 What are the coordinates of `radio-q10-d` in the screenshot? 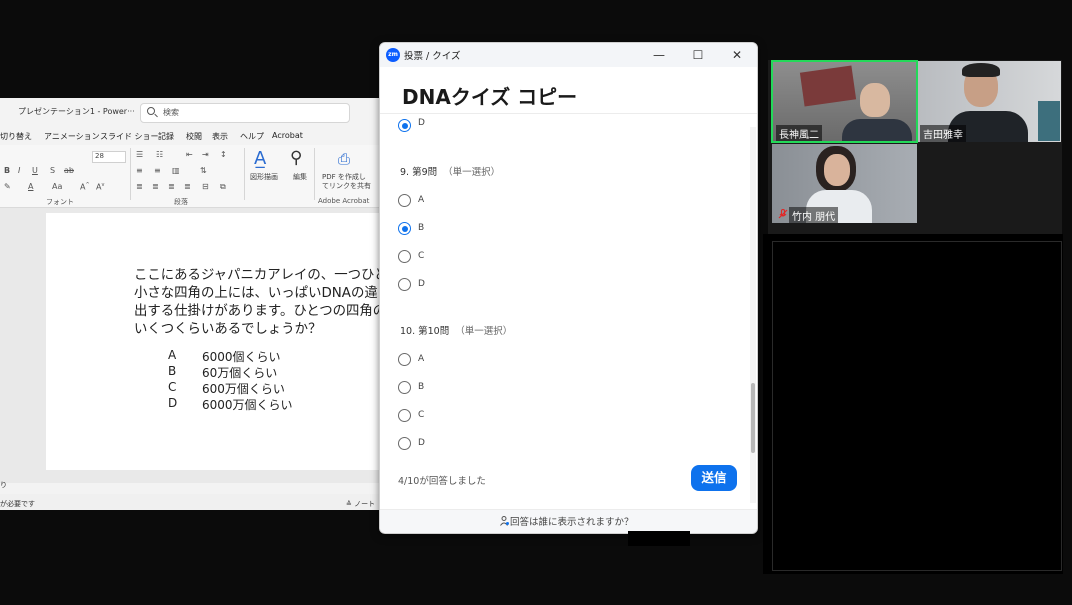 It's located at (404, 443).